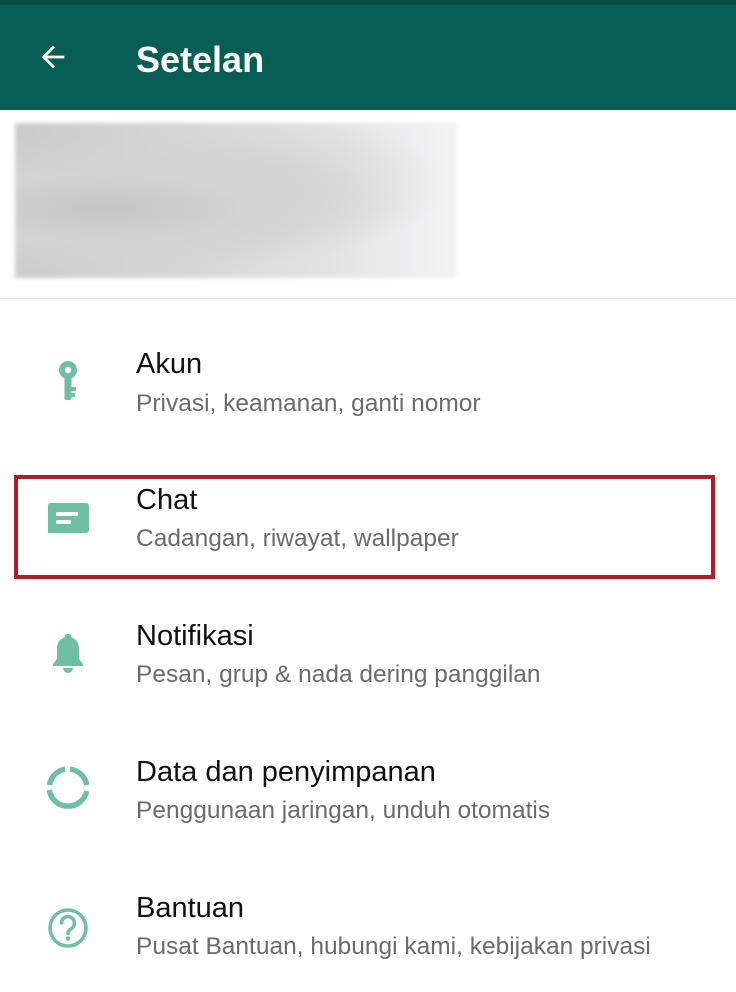 Image resolution: width=736 pixels, height=992 pixels. What do you see at coordinates (286, 772) in the screenshot?
I see `settings-item-label: Data dan penyimpanan` at bounding box center [286, 772].